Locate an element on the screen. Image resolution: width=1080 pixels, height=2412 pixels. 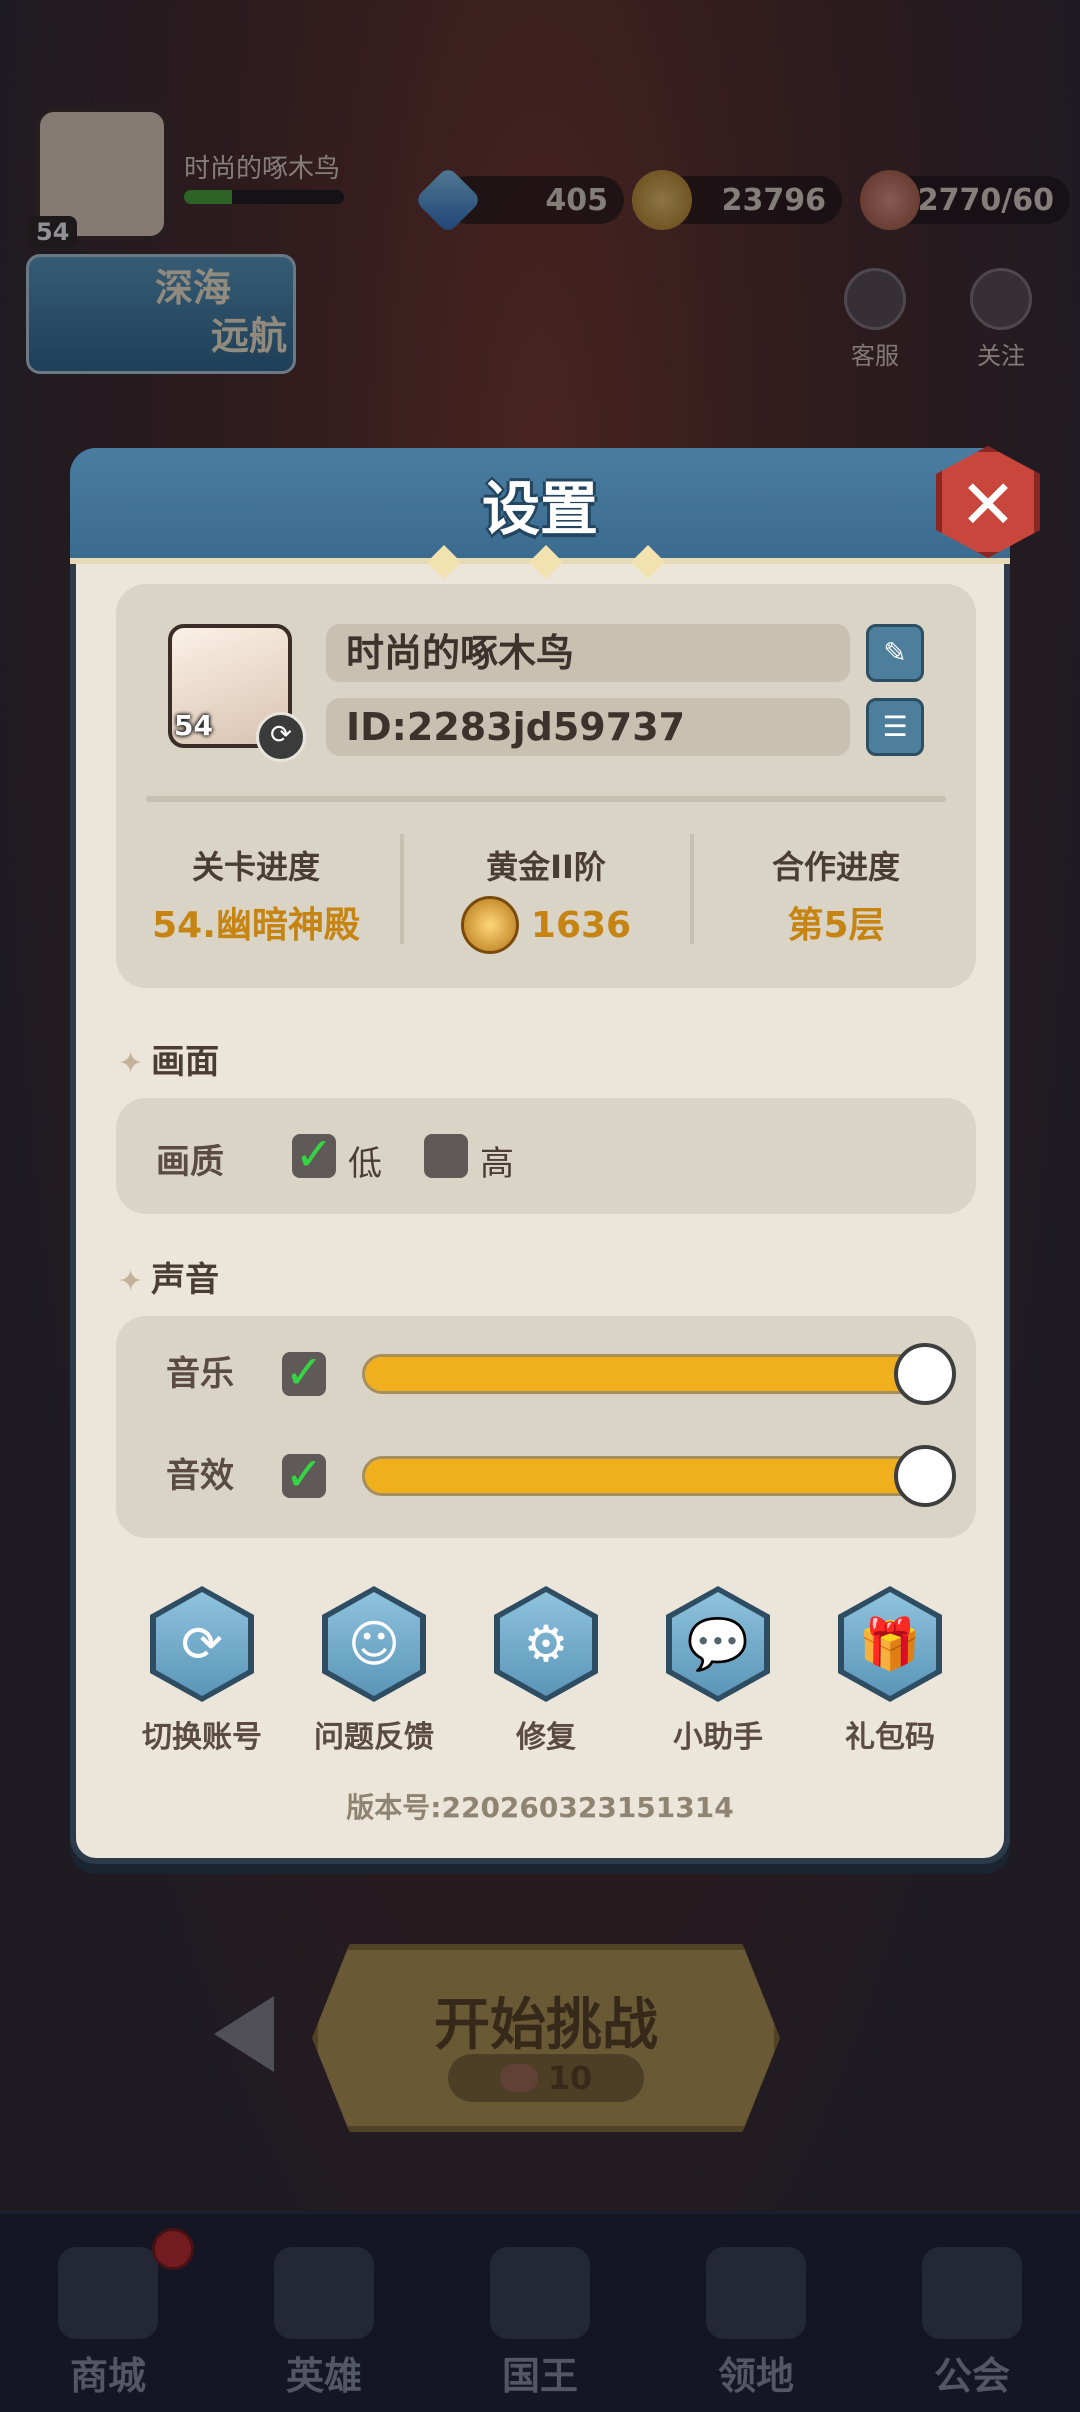
stat-value-row: 1636 is located at coordinates (546, 925).